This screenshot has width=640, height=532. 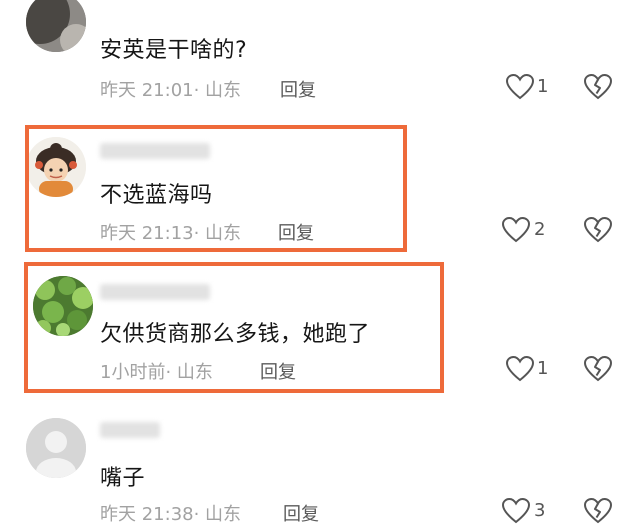 I want to click on comment-text: 嘴子, so click(x=123, y=478).